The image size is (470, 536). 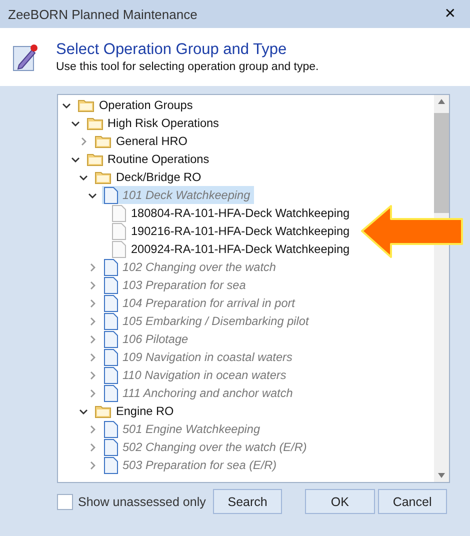 I want to click on tree-item: Operation Groups, so click(x=136, y=105).